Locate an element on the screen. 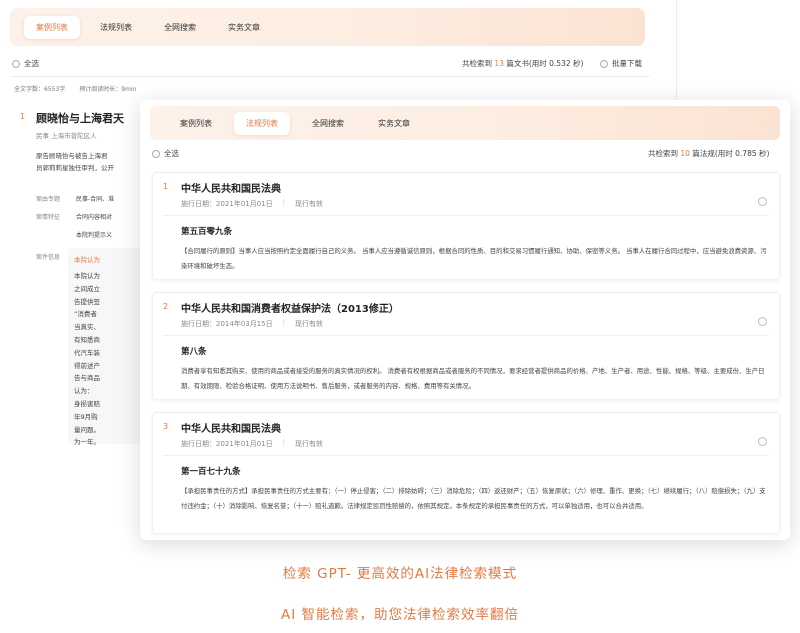  case-info-line: 代汽车装 is located at coordinates (87, 352).